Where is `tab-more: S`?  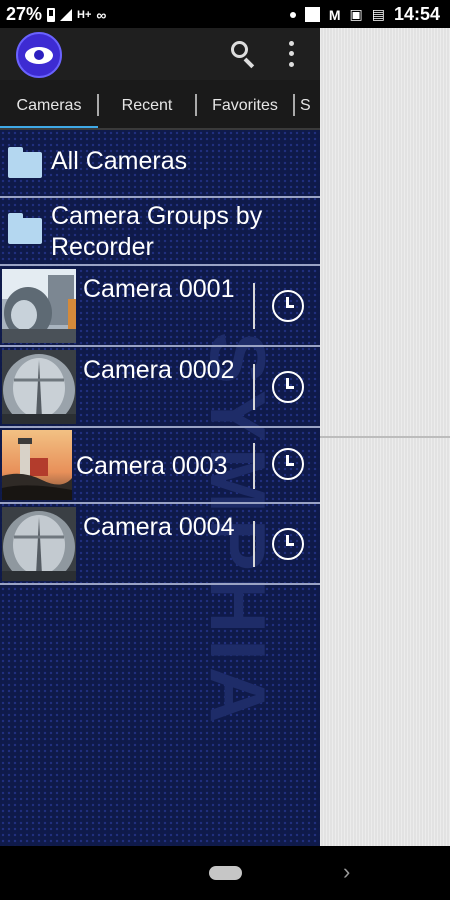 tab-more: S is located at coordinates (310, 104).